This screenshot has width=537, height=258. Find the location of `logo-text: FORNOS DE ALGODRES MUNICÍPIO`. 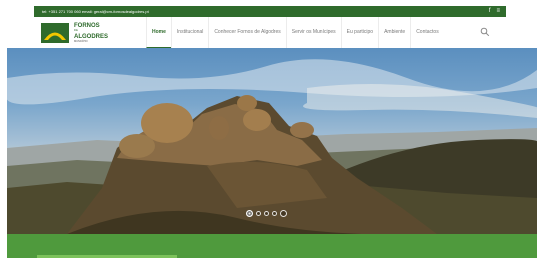

logo-text: FORNOS DE ALGODRES MUNICÍPIO is located at coordinates (91, 33).